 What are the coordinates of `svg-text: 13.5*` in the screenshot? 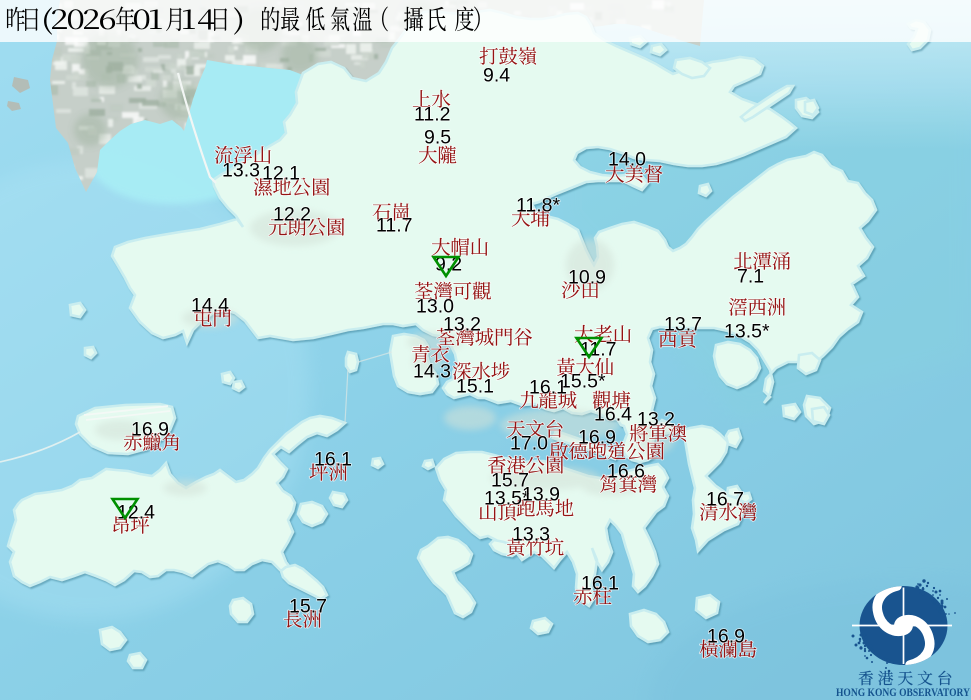 It's located at (747, 332).